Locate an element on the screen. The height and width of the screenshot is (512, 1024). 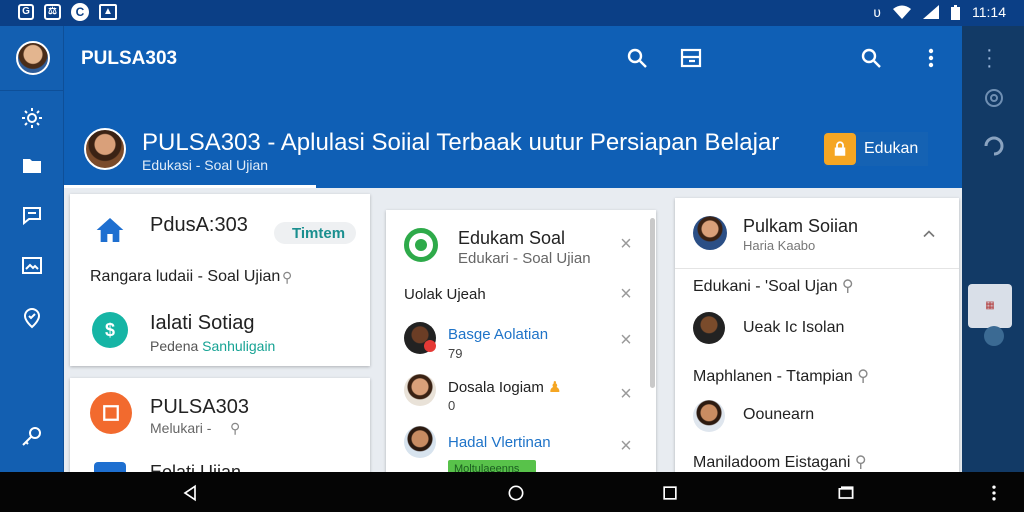
home-icon is located at coordinates (110, 230).